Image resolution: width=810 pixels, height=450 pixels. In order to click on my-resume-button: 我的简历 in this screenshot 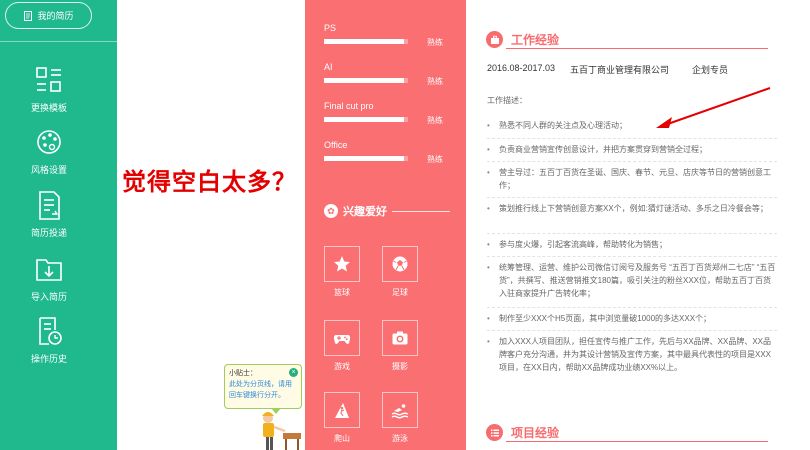, I will do `click(48, 15)`.